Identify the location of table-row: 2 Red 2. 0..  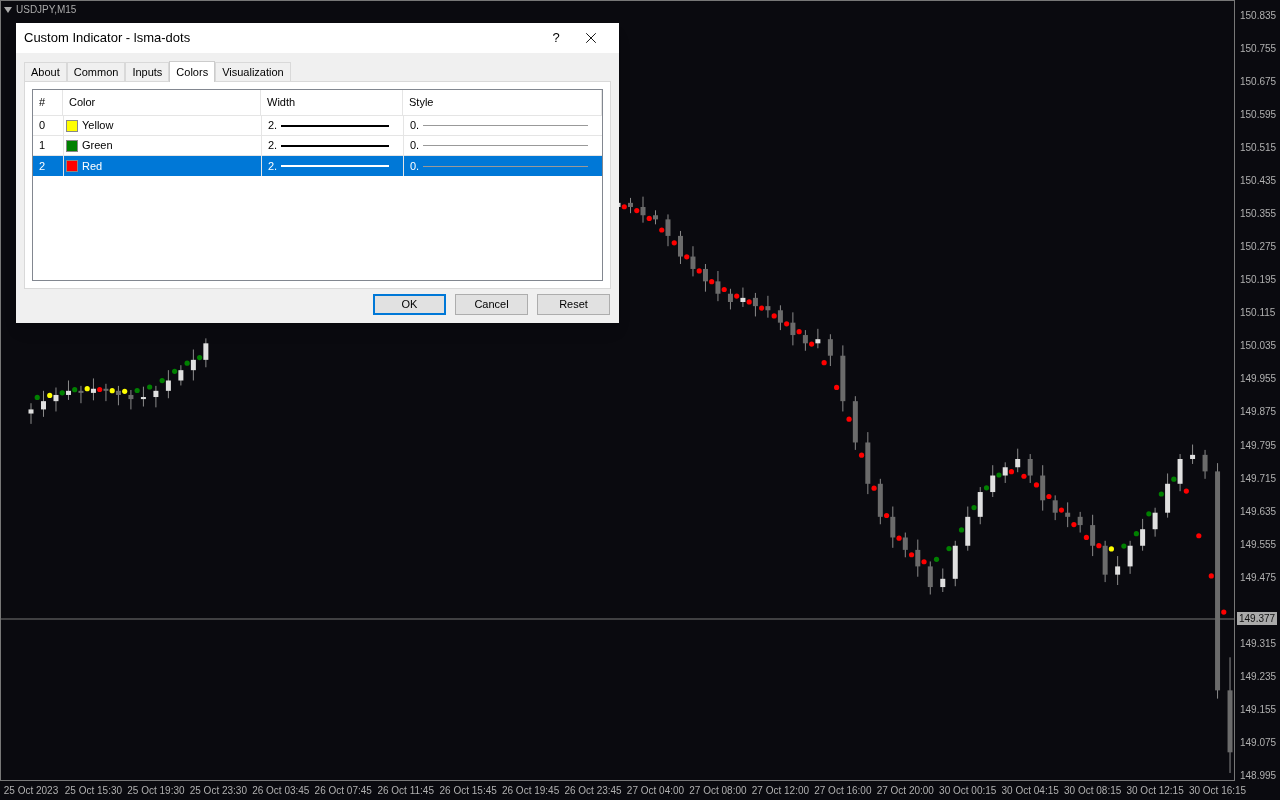
(317, 166).